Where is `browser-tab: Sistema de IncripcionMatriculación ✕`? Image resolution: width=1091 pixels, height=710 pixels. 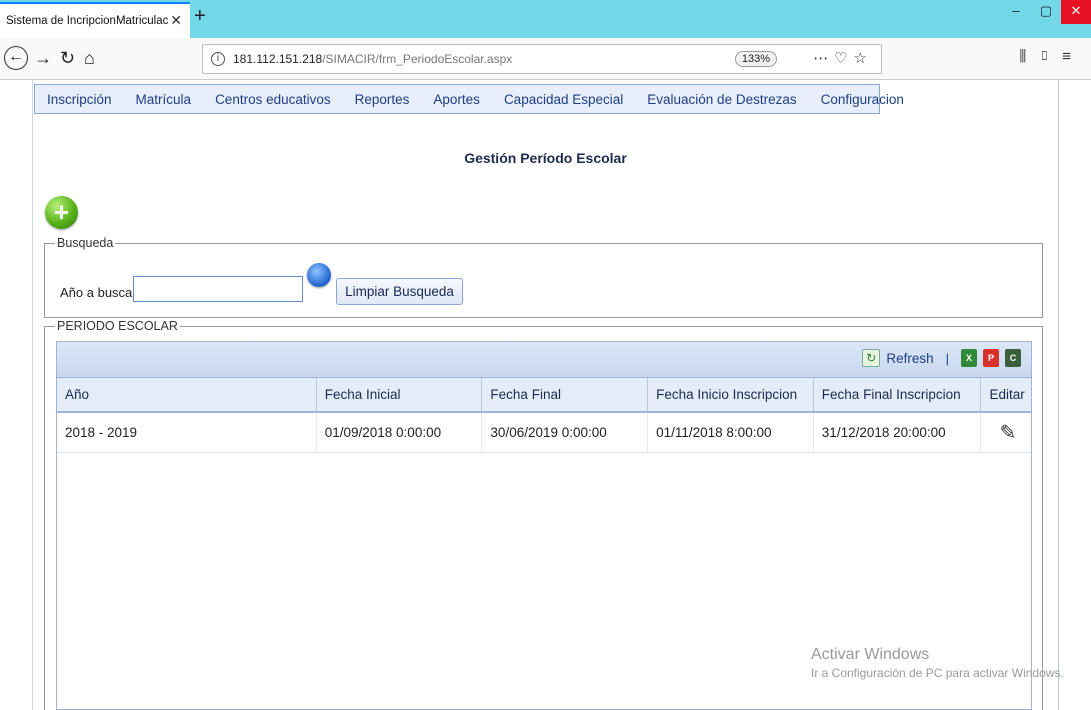
browser-tab: Sistema de IncripcionMatriculación ✕ is located at coordinates (95, 20).